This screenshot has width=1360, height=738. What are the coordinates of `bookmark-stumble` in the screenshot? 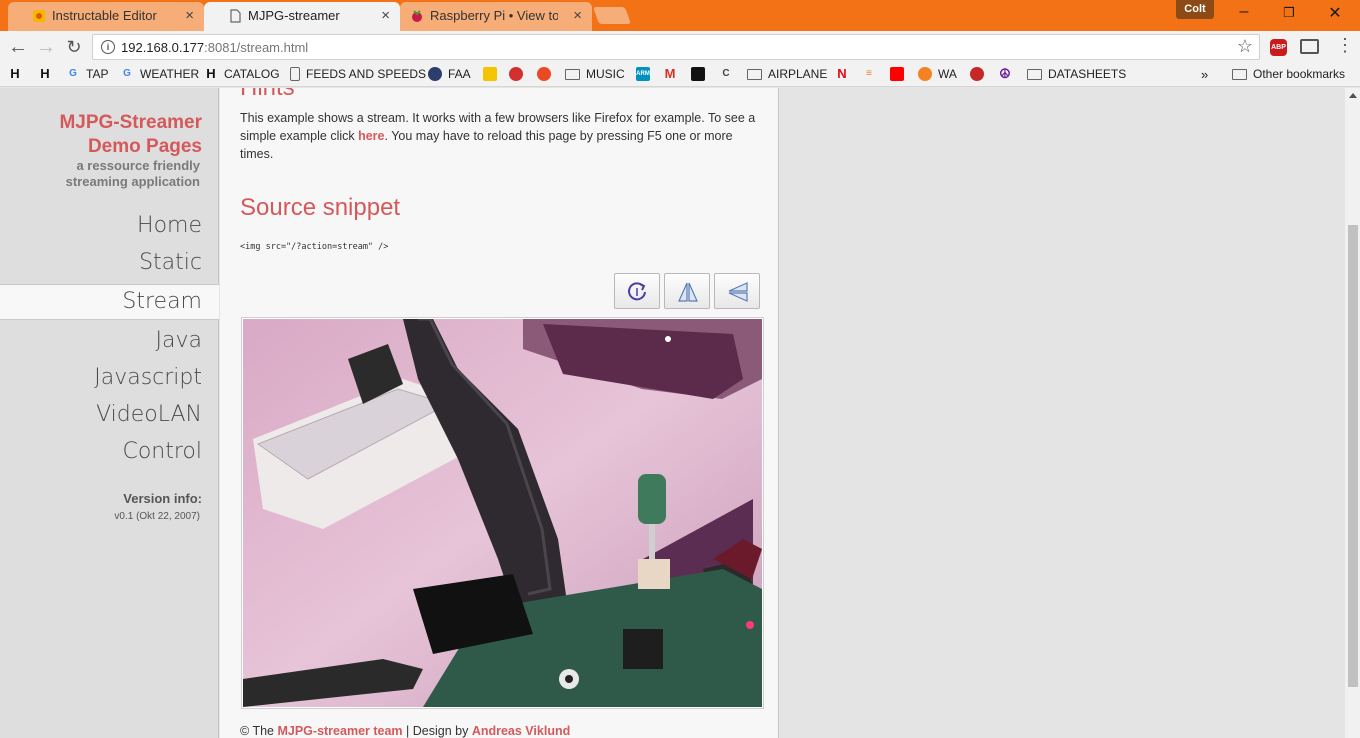 It's located at (547, 74).